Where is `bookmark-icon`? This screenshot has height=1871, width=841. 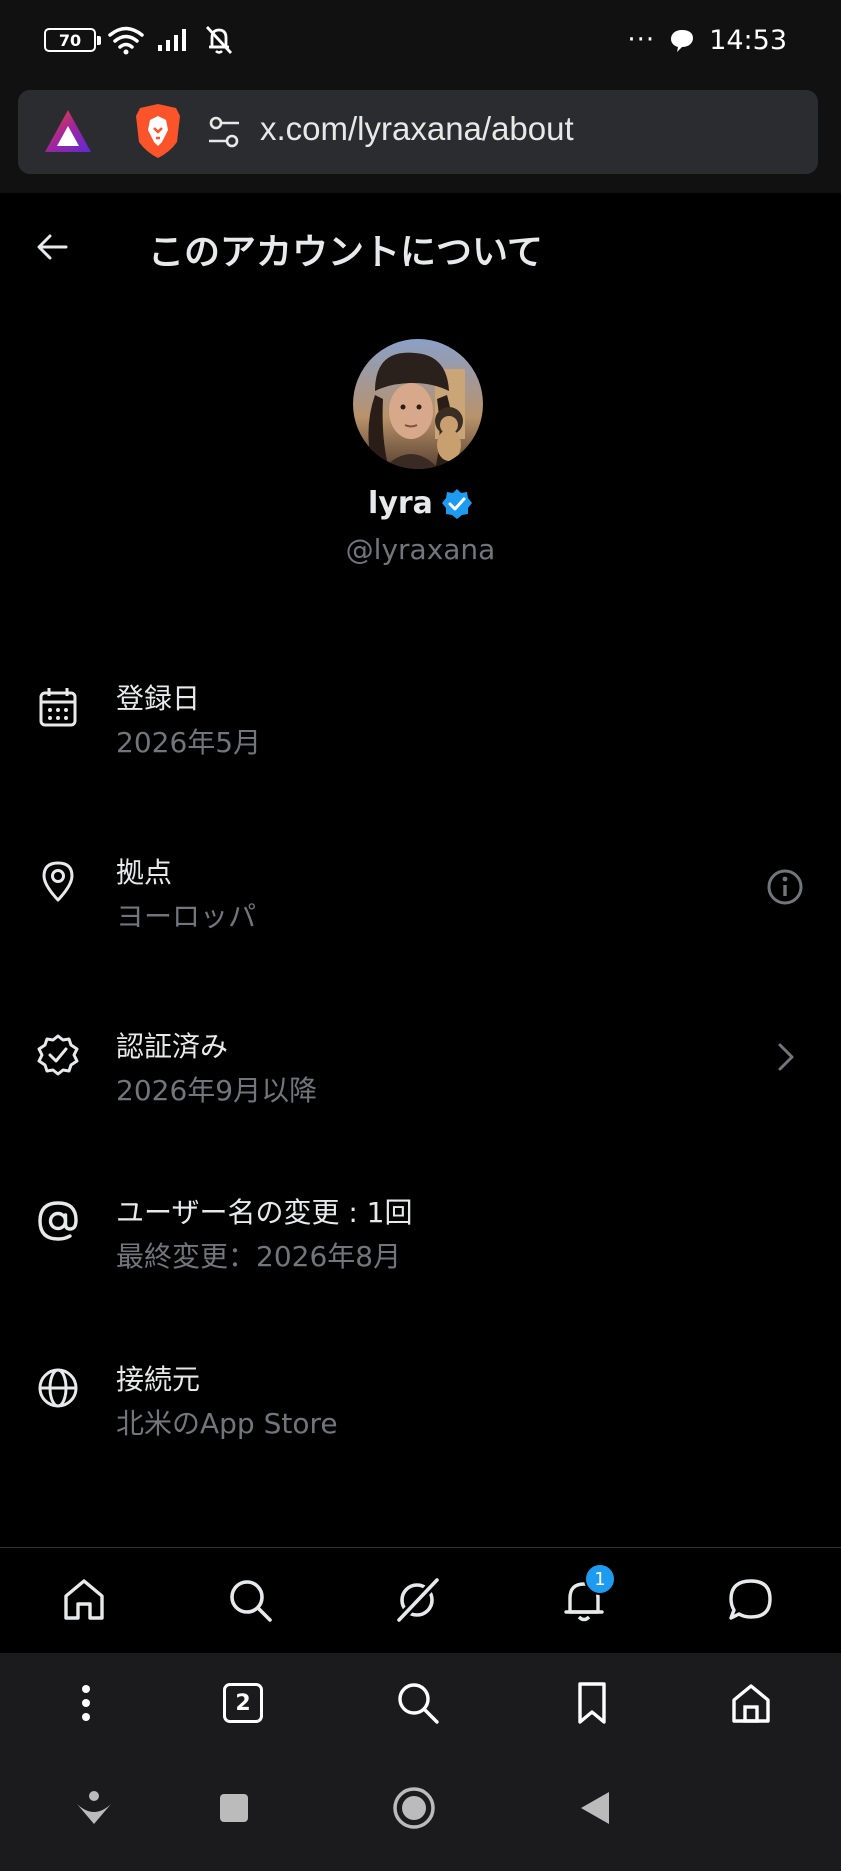
bookmark-icon is located at coordinates (592, 1703).